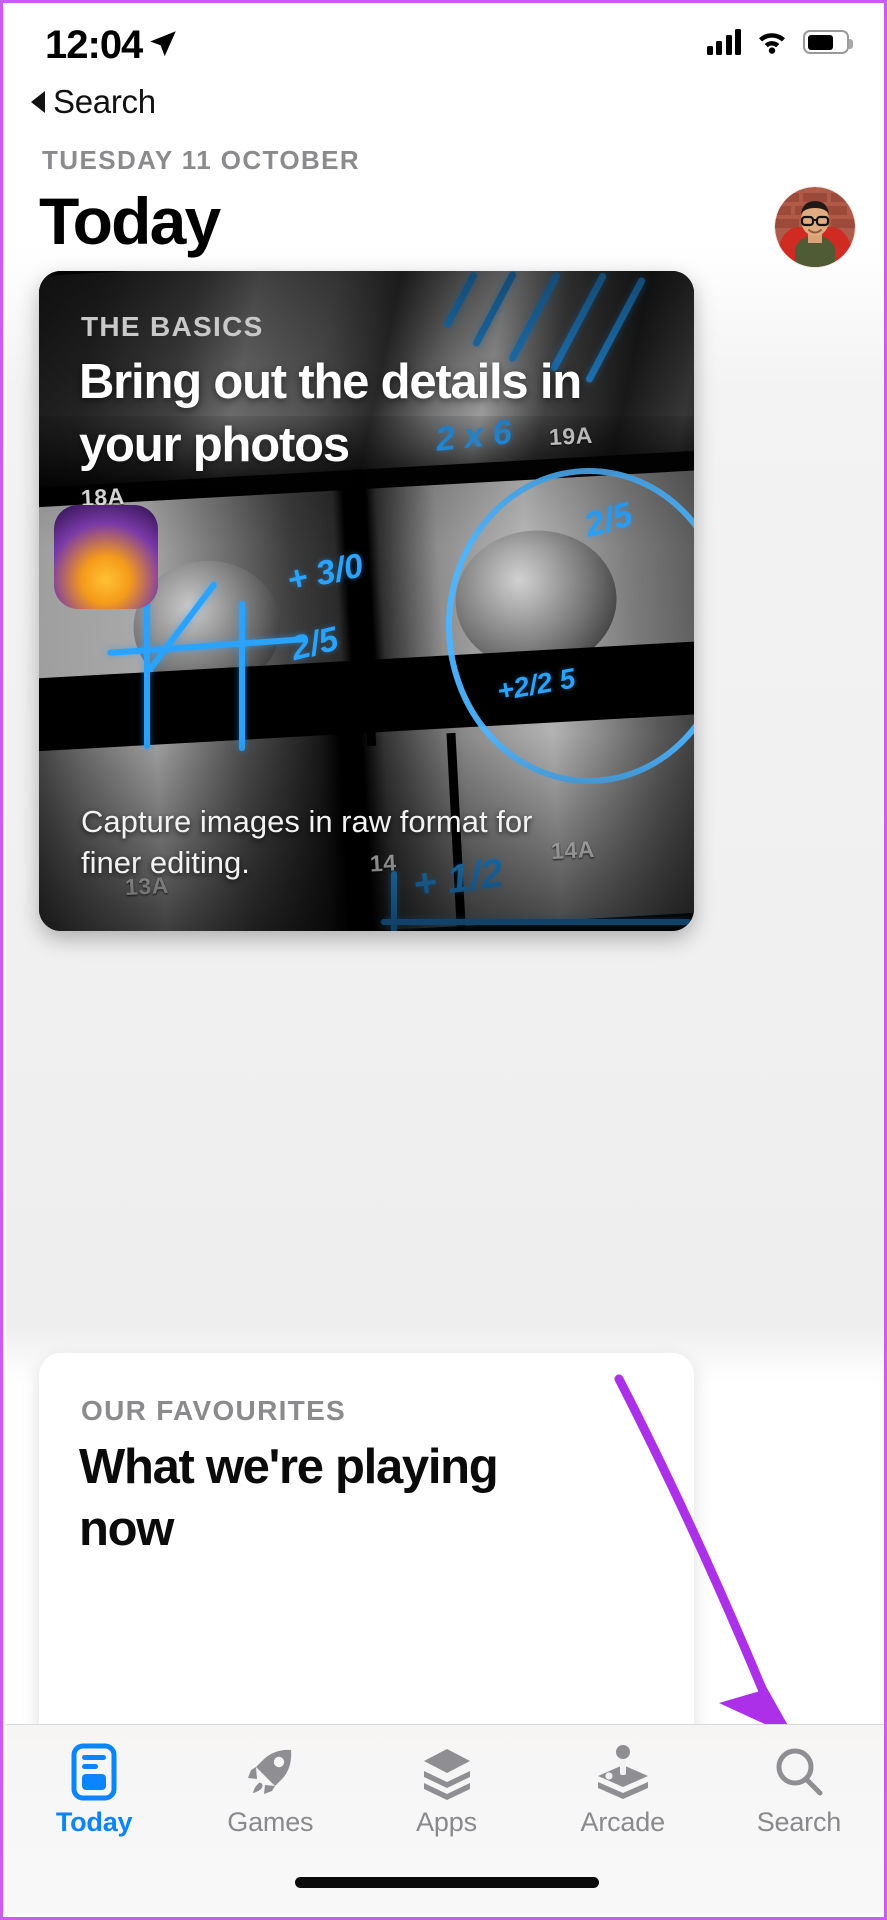 Image resolution: width=887 pixels, height=1920 pixels. Describe the element at coordinates (270, 1772) in the screenshot. I see `rocket-icon` at that location.